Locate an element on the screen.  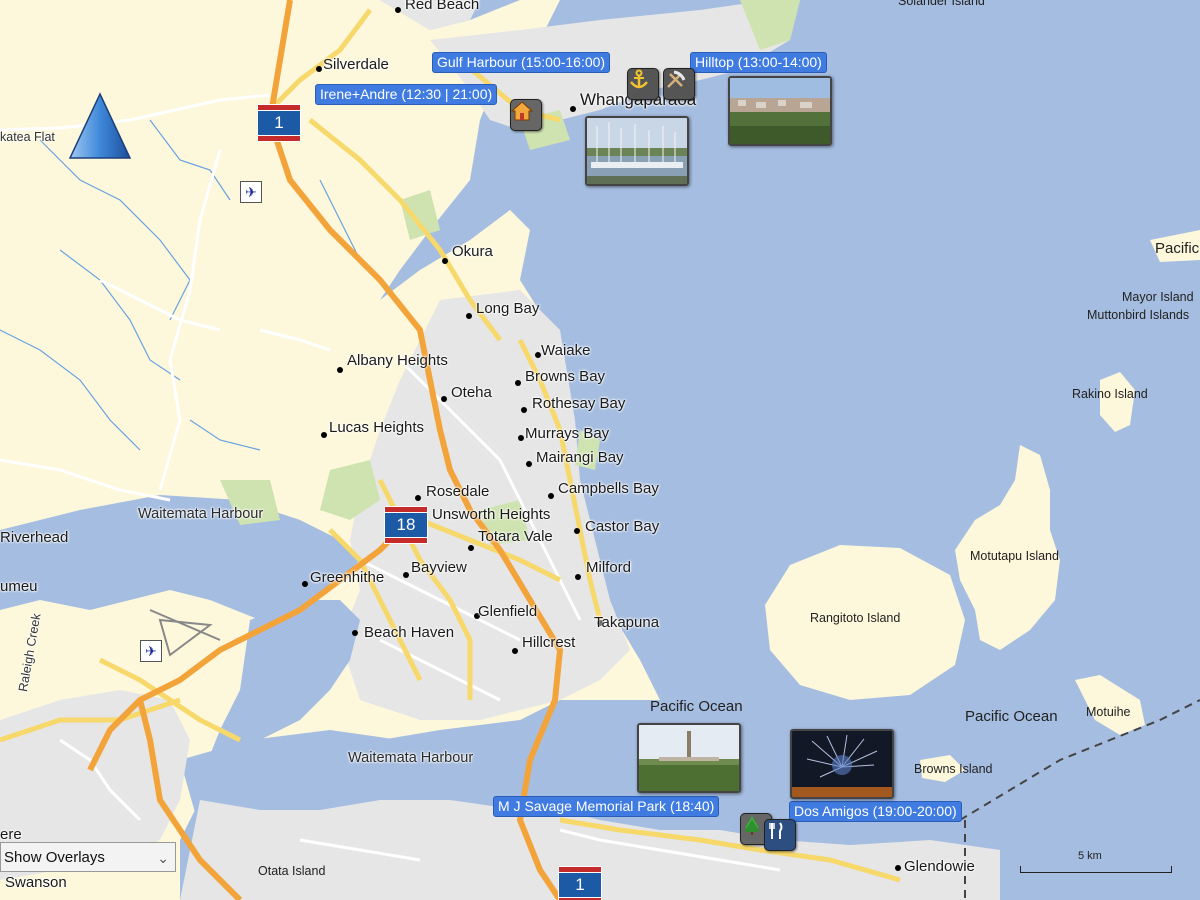
island-label: Rakino Island is located at coordinates (1110, 394).